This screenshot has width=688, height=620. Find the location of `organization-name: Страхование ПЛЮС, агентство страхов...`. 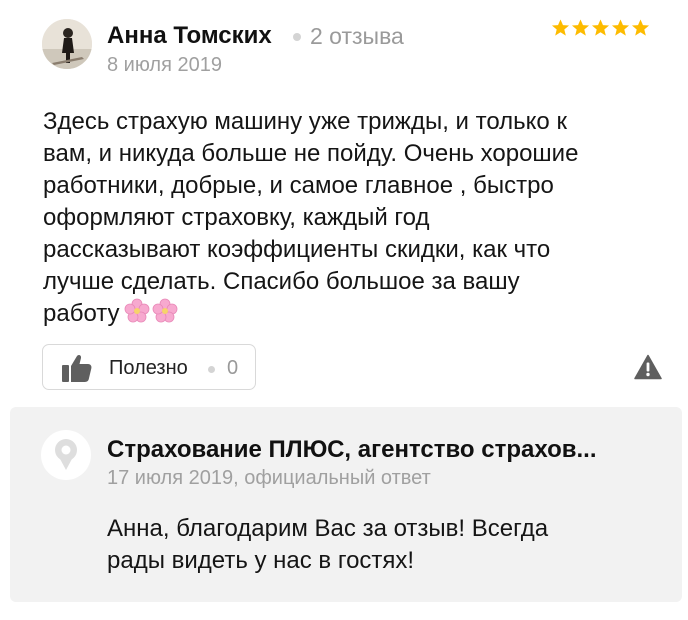

organization-name: Страхование ПЛЮС, агентство страхов... is located at coordinates (374, 450).